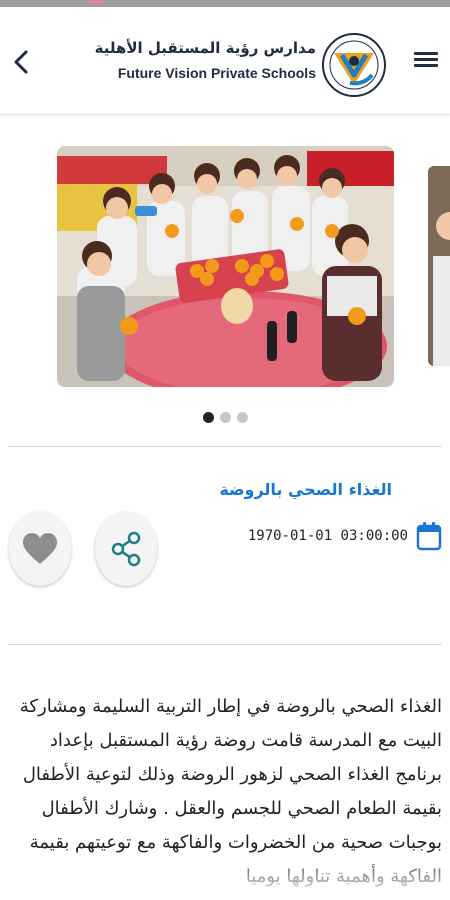  Describe the element at coordinates (225, 3) in the screenshot. I see `status-bar` at that location.